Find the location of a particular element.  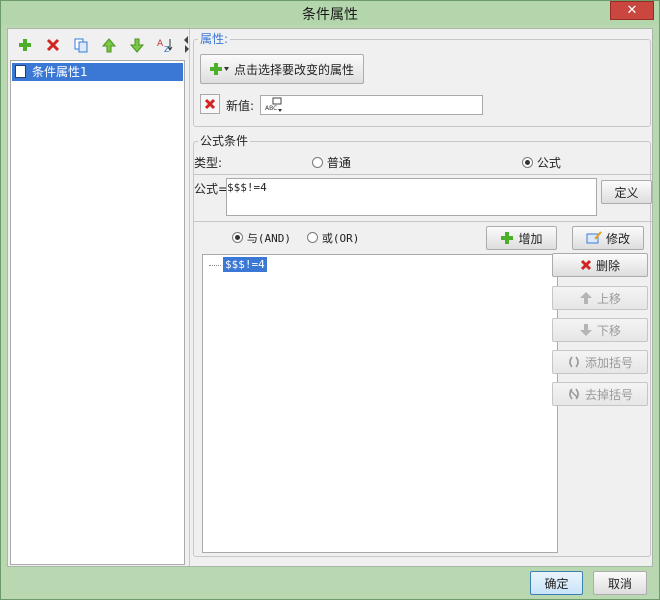

formula-label: 公式= is located at coordinates (211, 189).